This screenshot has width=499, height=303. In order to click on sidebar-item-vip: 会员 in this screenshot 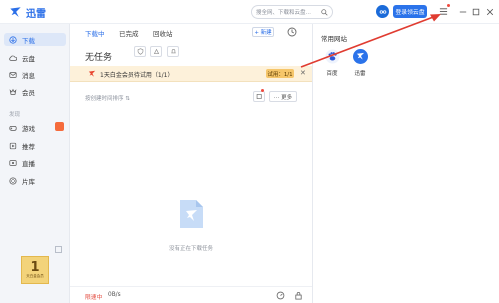, I will do `click(35, 91)`.